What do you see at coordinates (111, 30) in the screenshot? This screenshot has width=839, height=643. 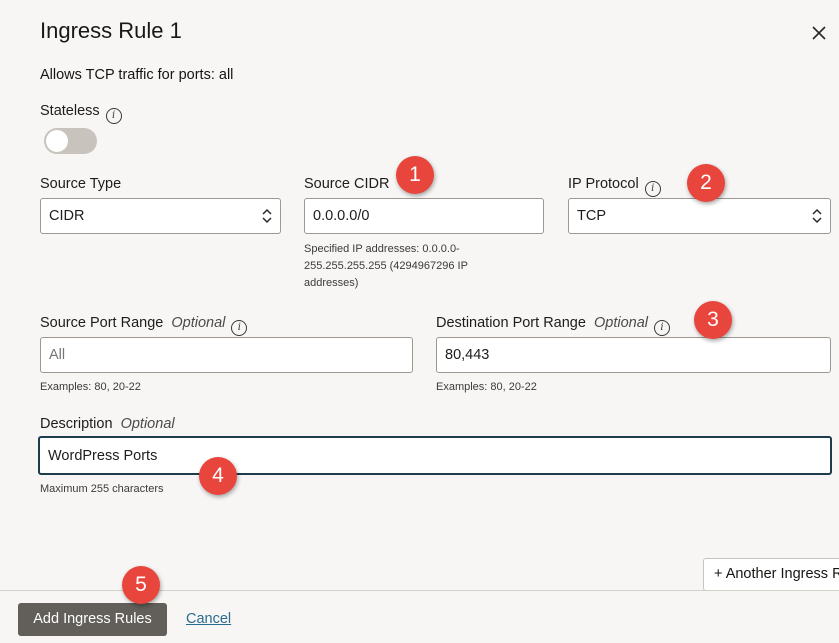 I see `dialog-title: Ingress Rule 1` at bounding box center [111, 30].